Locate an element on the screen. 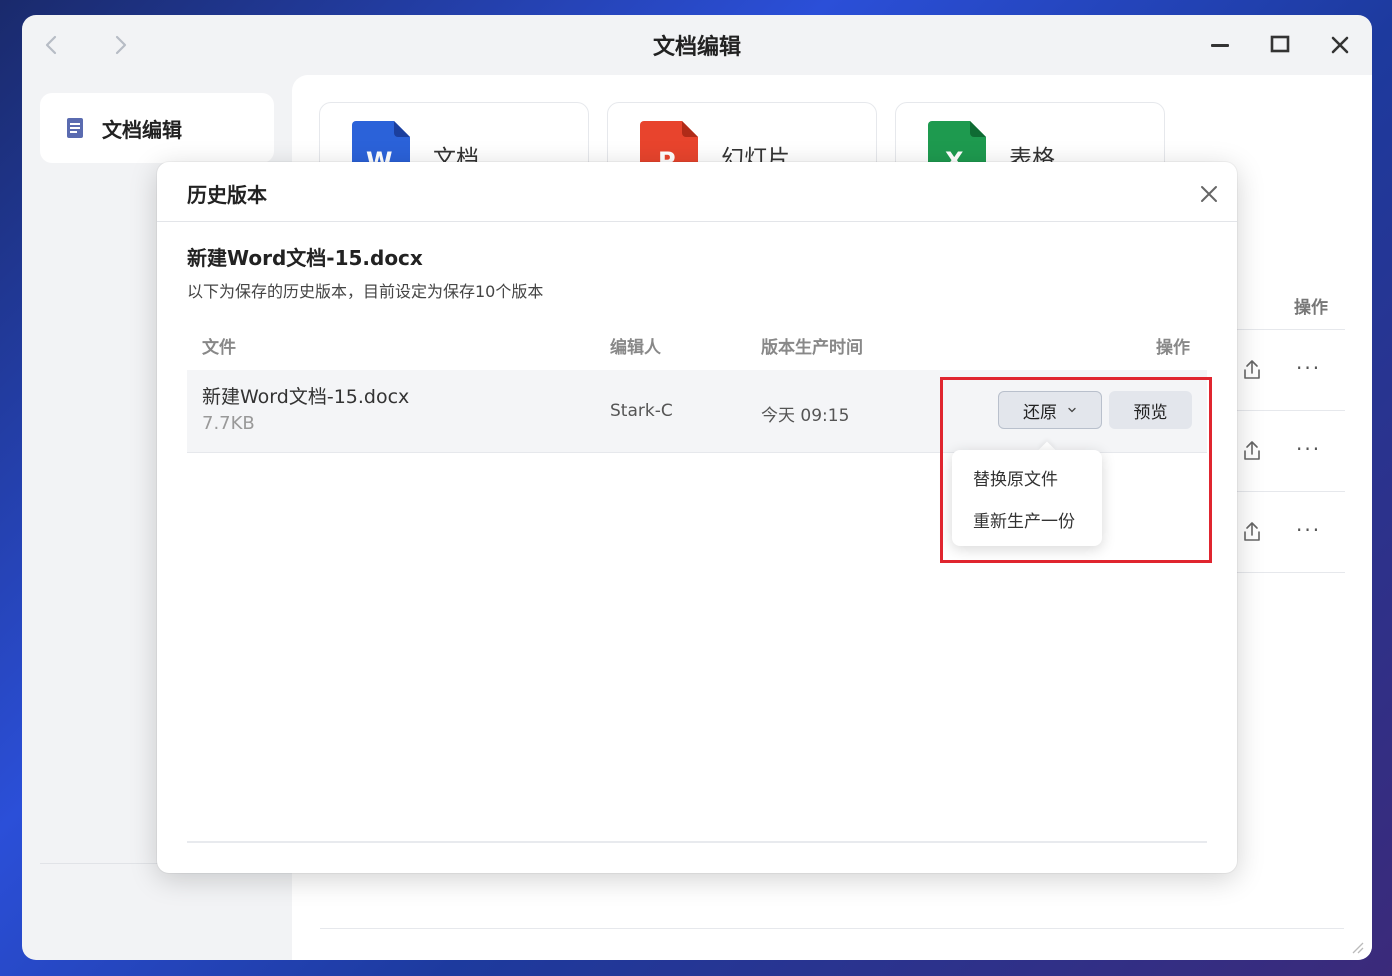 The width and height of the screenshot is (1392, 976). gear-icon is located at coordinates (74, 959).